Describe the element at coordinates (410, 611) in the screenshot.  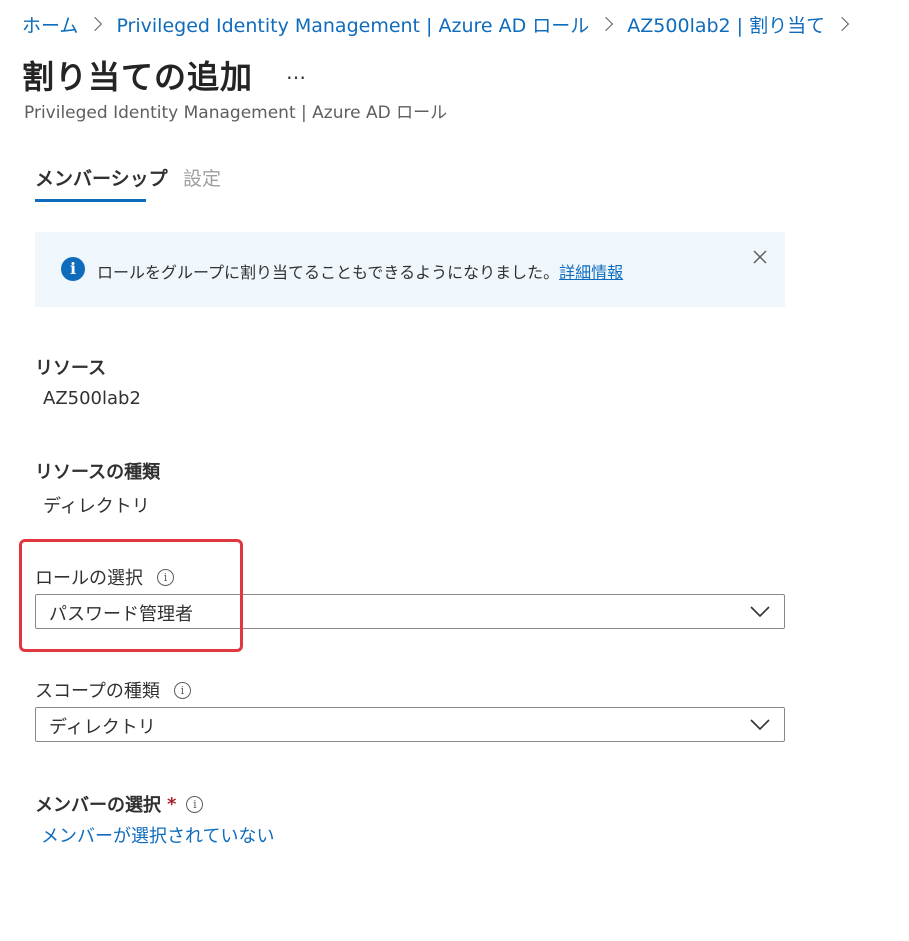
I see `role-select-dropdown: パスワード管理者` at that location.